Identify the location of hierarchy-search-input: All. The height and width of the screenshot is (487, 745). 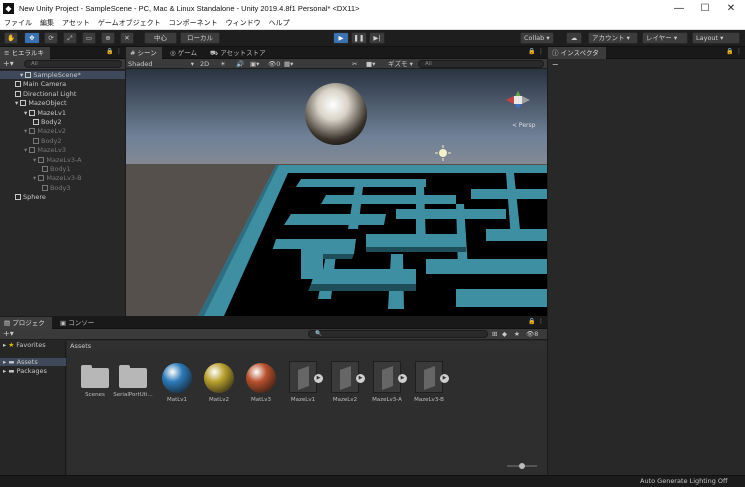
(73, 64).